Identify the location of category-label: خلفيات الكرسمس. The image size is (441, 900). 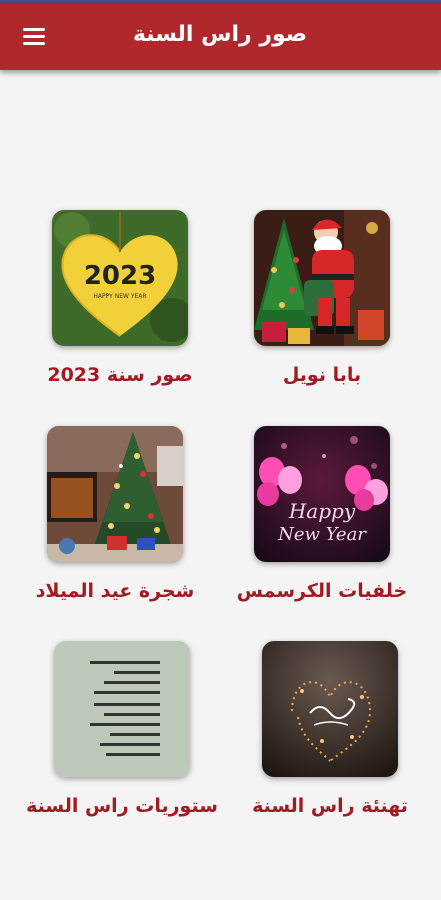
(322, 591).